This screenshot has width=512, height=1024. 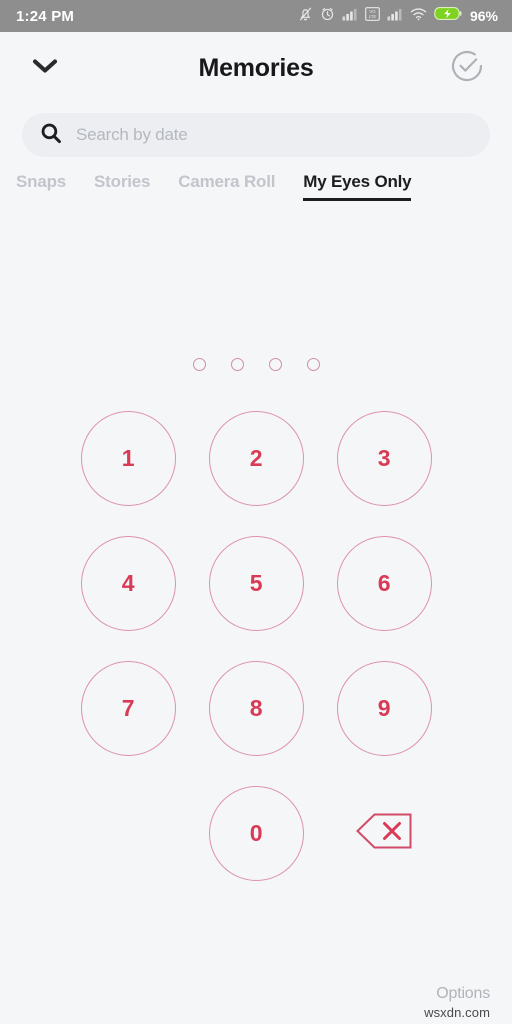 I want to click on keypad-row-4: 0, so click(x=256, y=833).